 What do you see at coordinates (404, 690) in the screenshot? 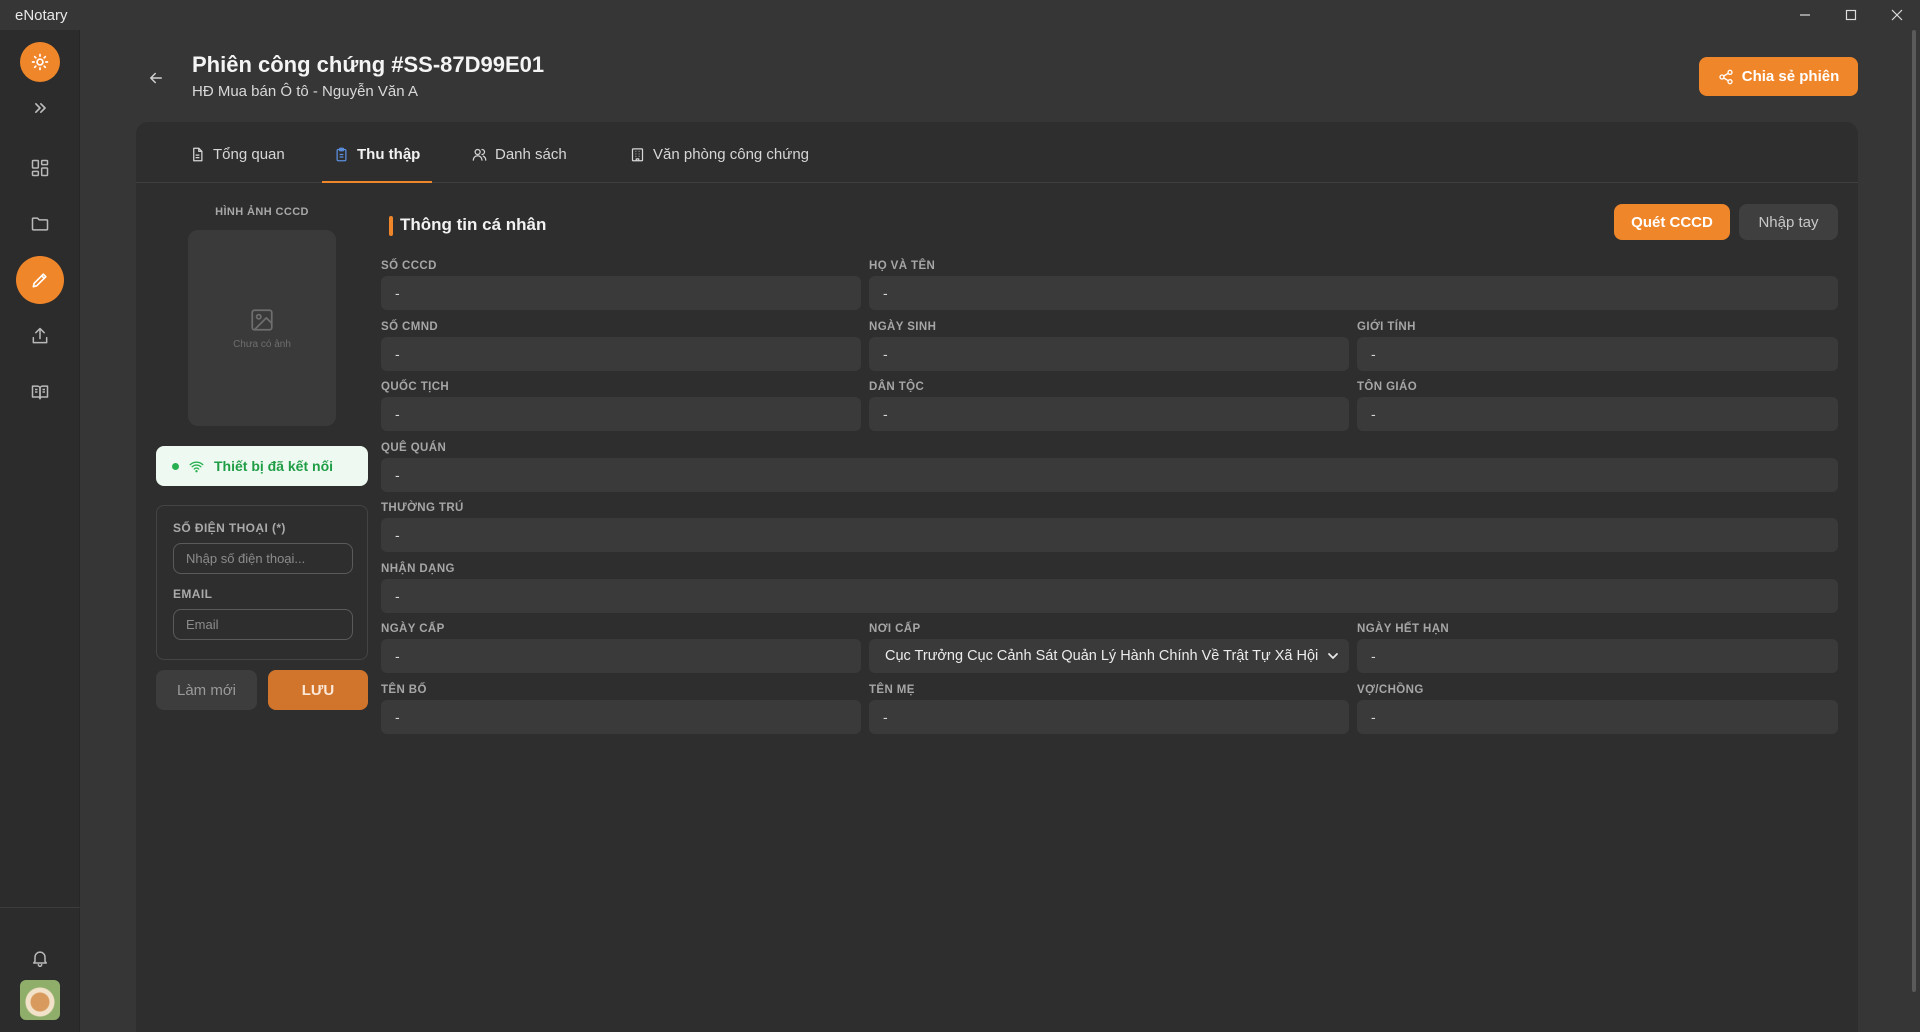
I see `father-label: TÊN BỐ` at bounding box center [404, 690].